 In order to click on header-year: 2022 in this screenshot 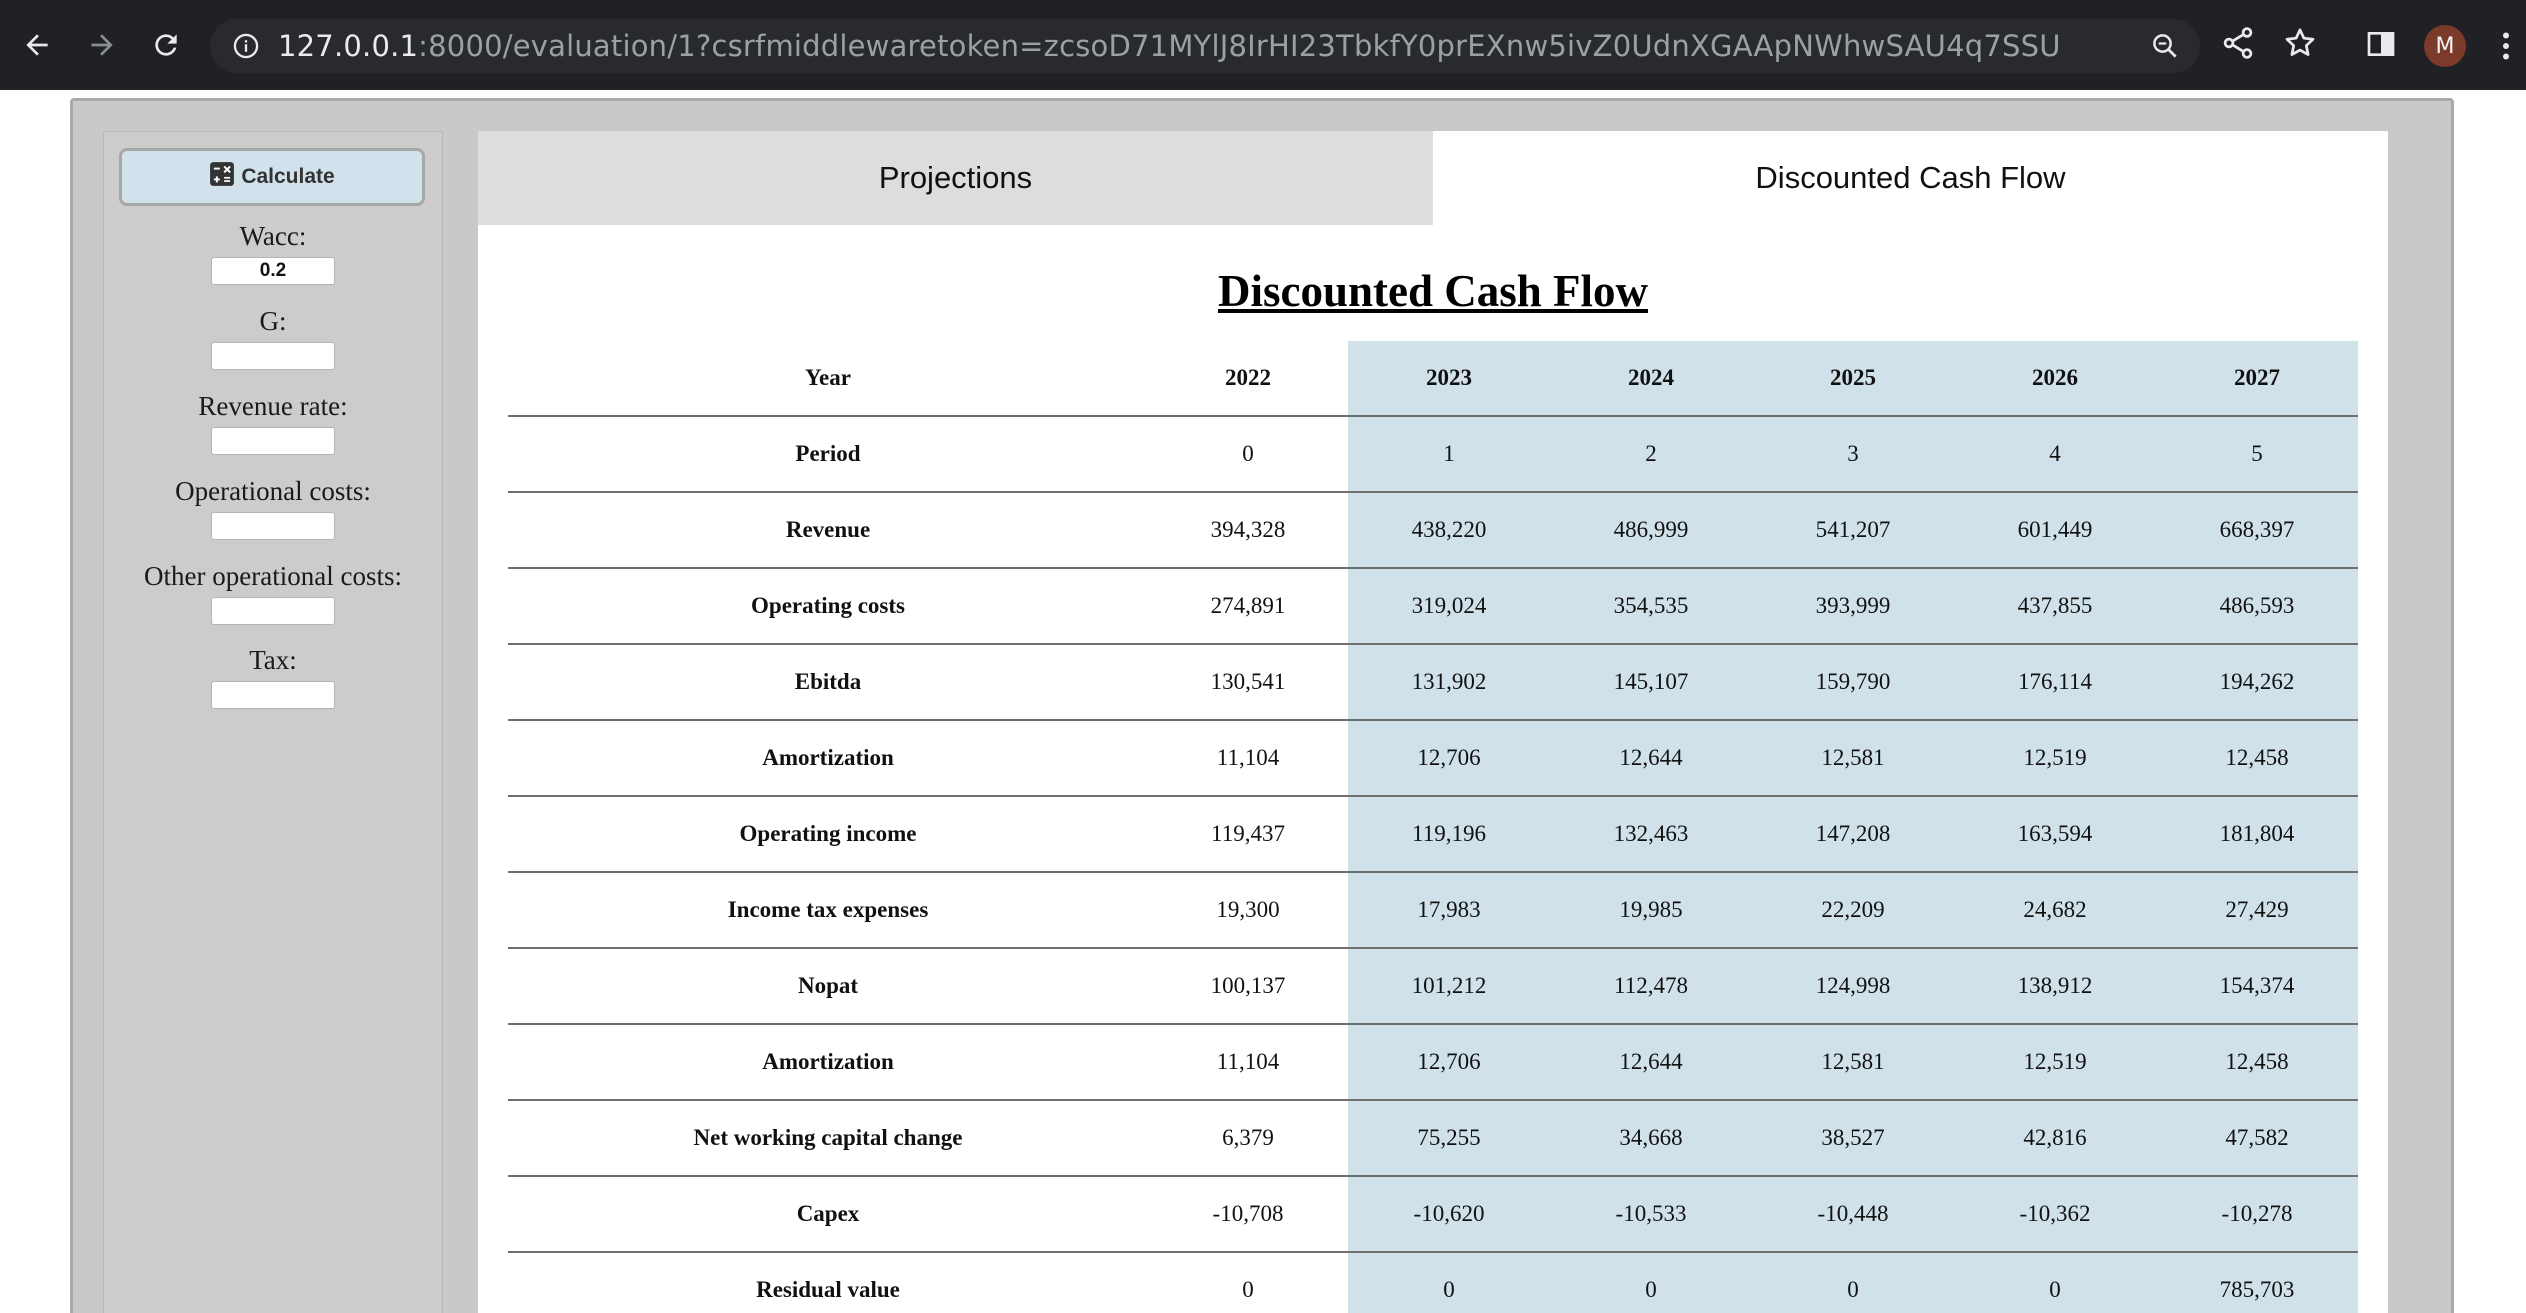, I will do `click(1248, 379)`.